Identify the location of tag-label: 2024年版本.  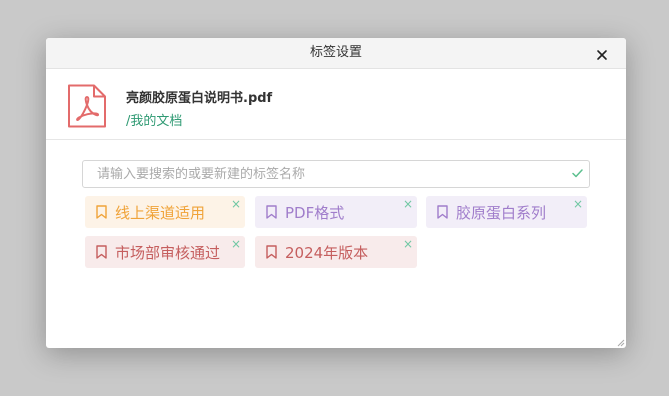
(327, 253).